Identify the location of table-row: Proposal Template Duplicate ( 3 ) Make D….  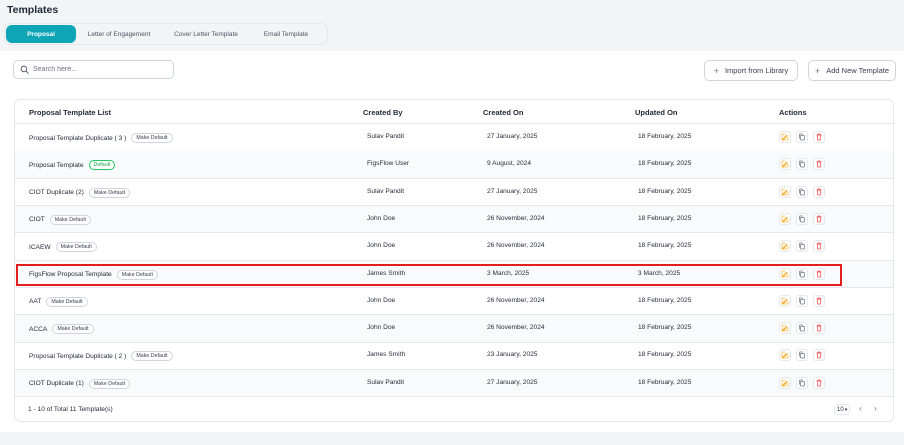
(454, 138).